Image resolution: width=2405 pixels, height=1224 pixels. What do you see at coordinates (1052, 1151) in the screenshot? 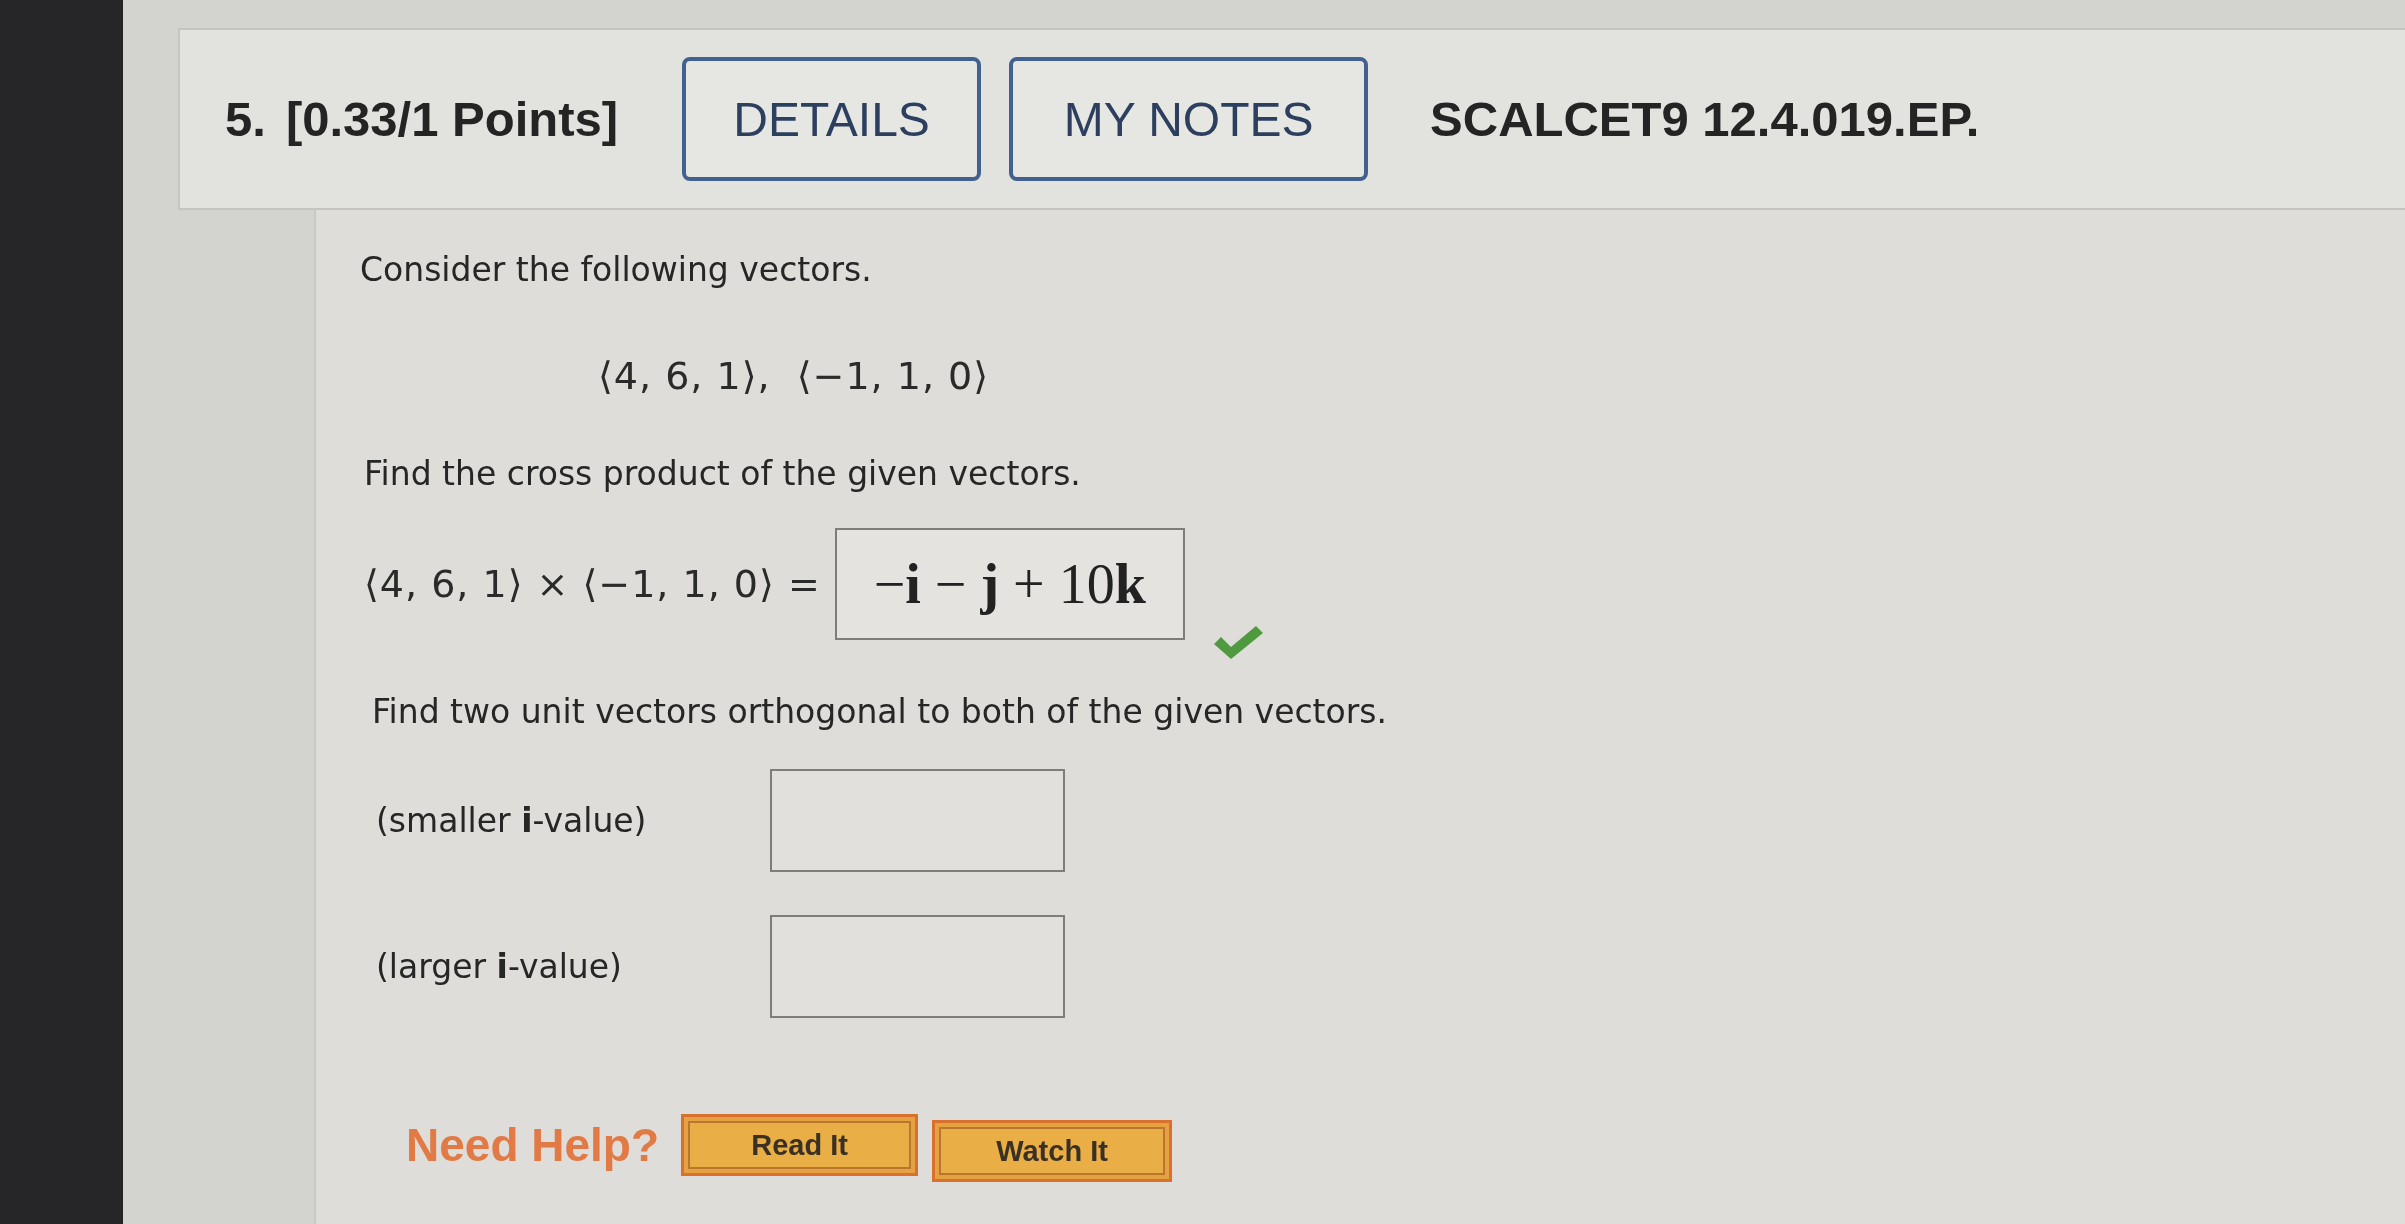
I see `help-button: Watch It` at bounding box center [1052, 1151].